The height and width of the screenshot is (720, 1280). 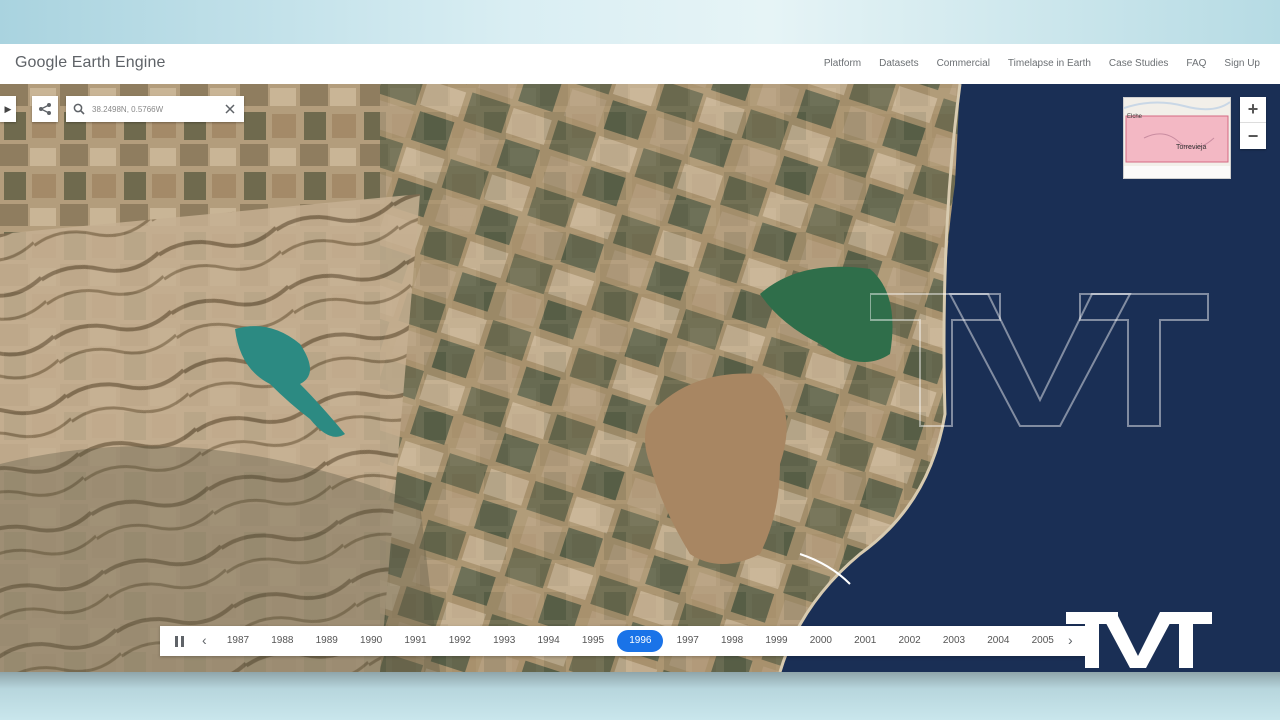 I want to click on nav-sign-up: Sign Up, so click(x=1242, y=63).